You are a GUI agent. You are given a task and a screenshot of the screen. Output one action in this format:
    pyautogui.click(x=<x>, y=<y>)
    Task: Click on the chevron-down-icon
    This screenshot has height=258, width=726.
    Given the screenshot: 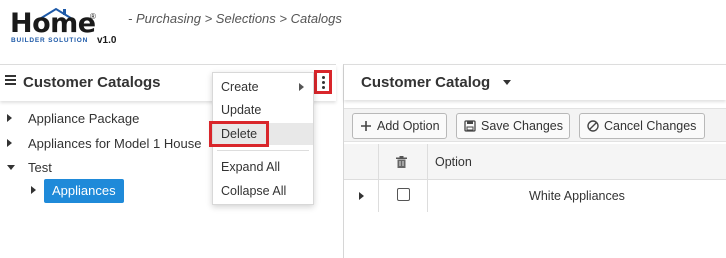 What is the action you would take?
    pyautogui.click(x=11, y=167)
    